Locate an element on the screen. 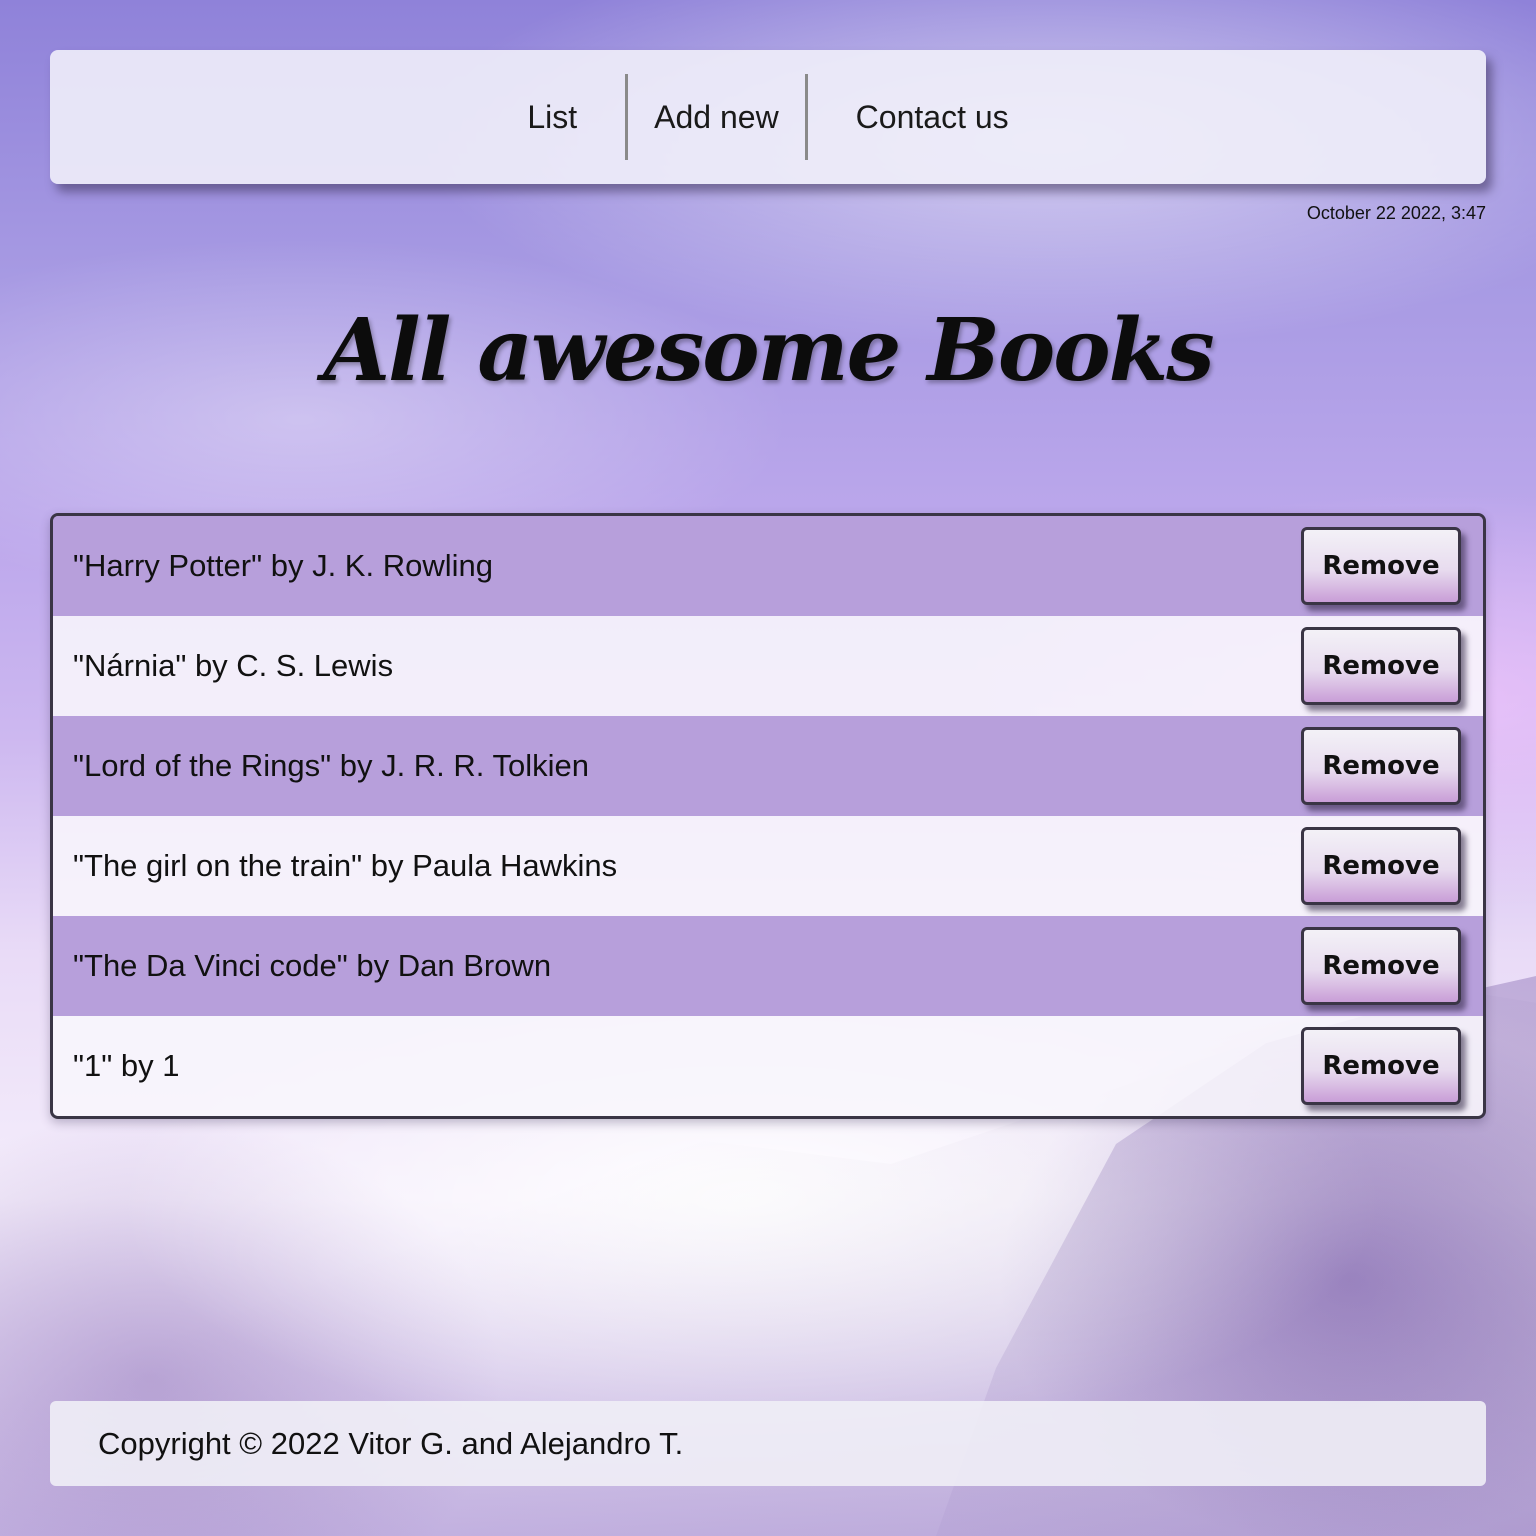  nav-link-contact-us: Contact us is located at coordinates (908, 117).